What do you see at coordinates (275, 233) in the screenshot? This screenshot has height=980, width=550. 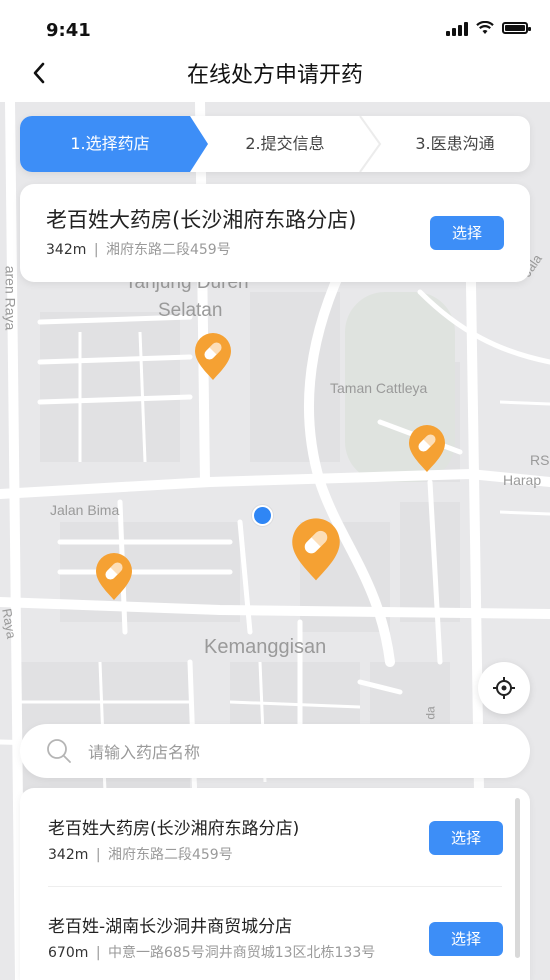 I see `selected-store-card: 老百姓大药房(长沙湘府东路分店) 342m | 湘府东路二段459号 选择` at bounding box center [275, 233].